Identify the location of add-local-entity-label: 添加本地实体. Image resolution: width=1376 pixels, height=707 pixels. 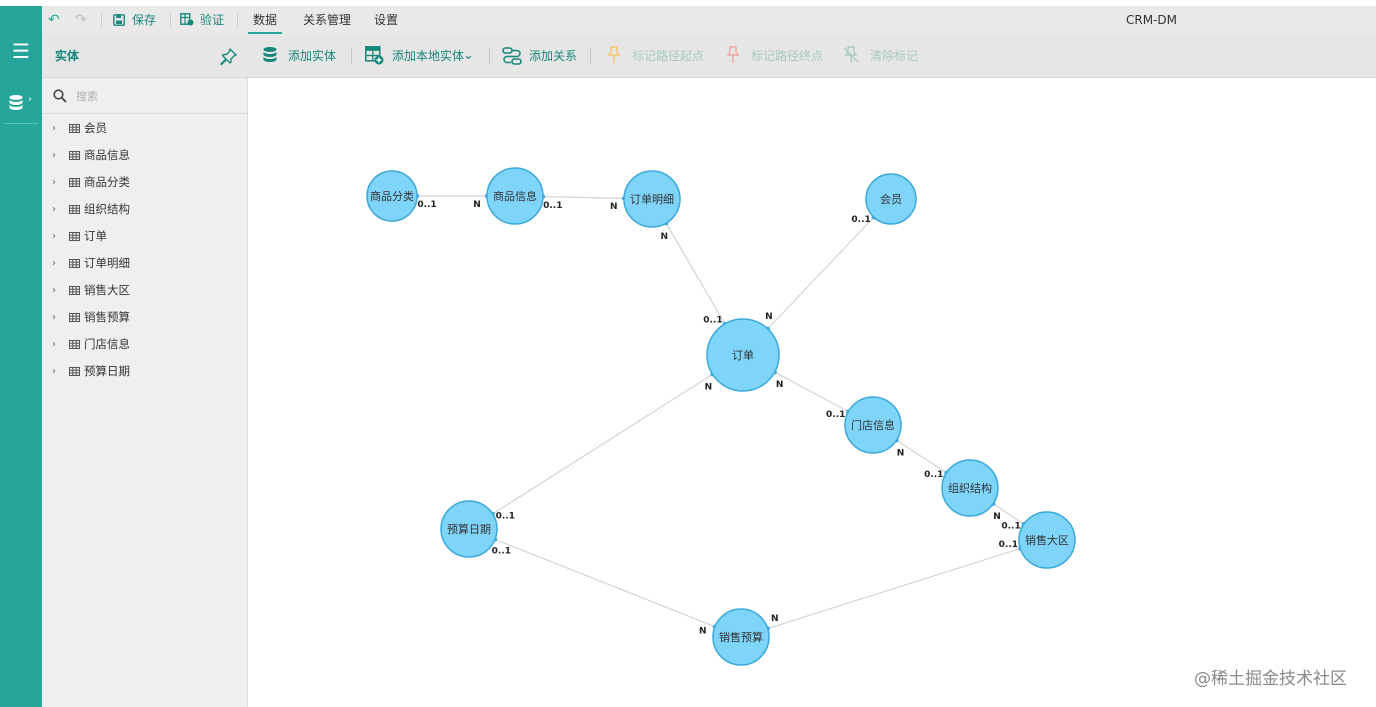
(428, 56).